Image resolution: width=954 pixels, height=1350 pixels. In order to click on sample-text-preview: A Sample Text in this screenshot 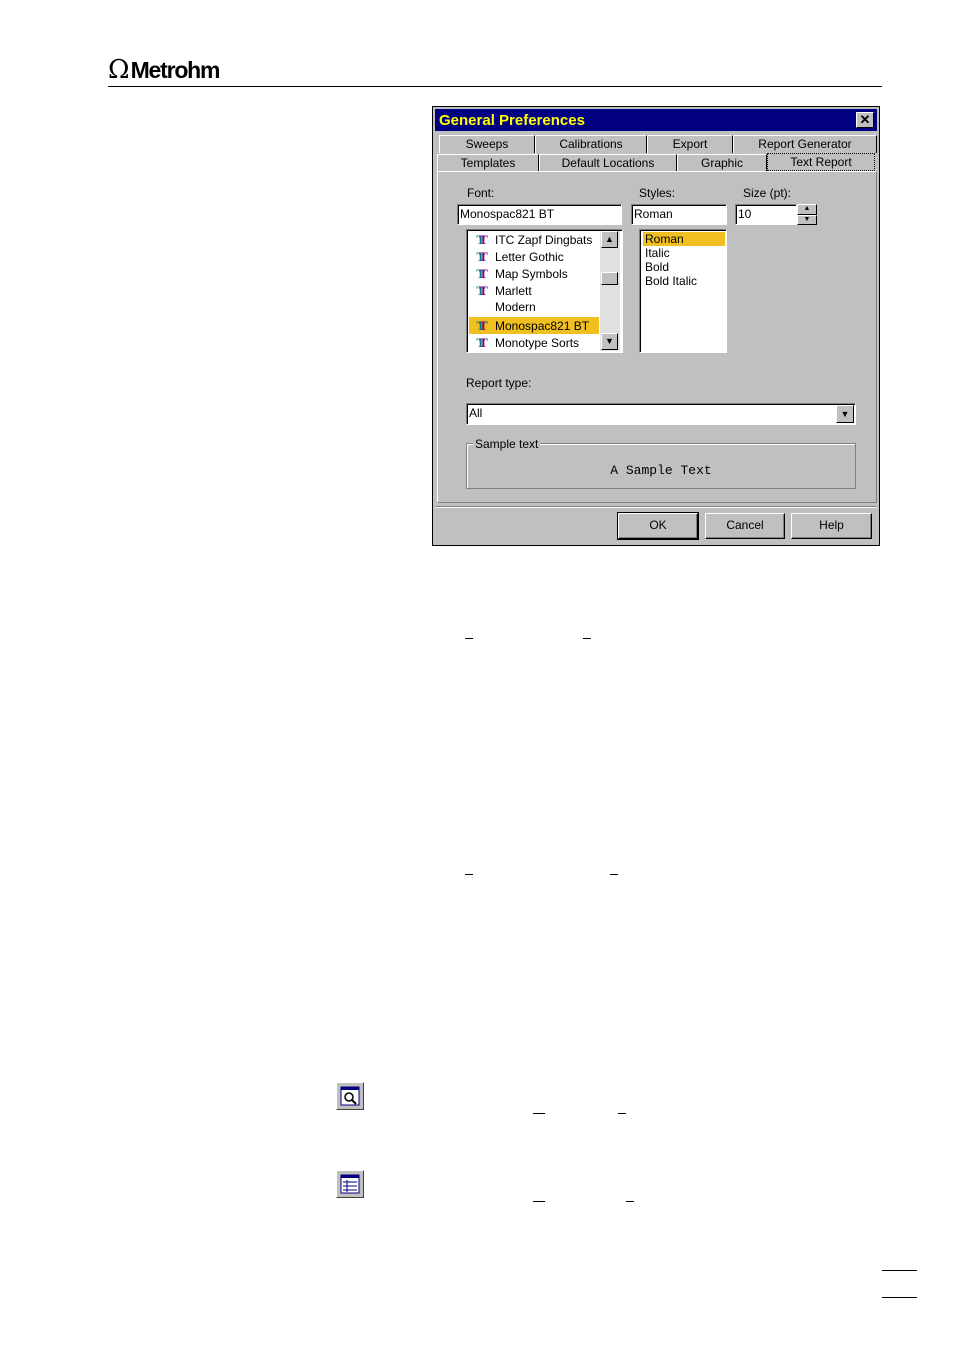, I will do `click(661, 470)`.